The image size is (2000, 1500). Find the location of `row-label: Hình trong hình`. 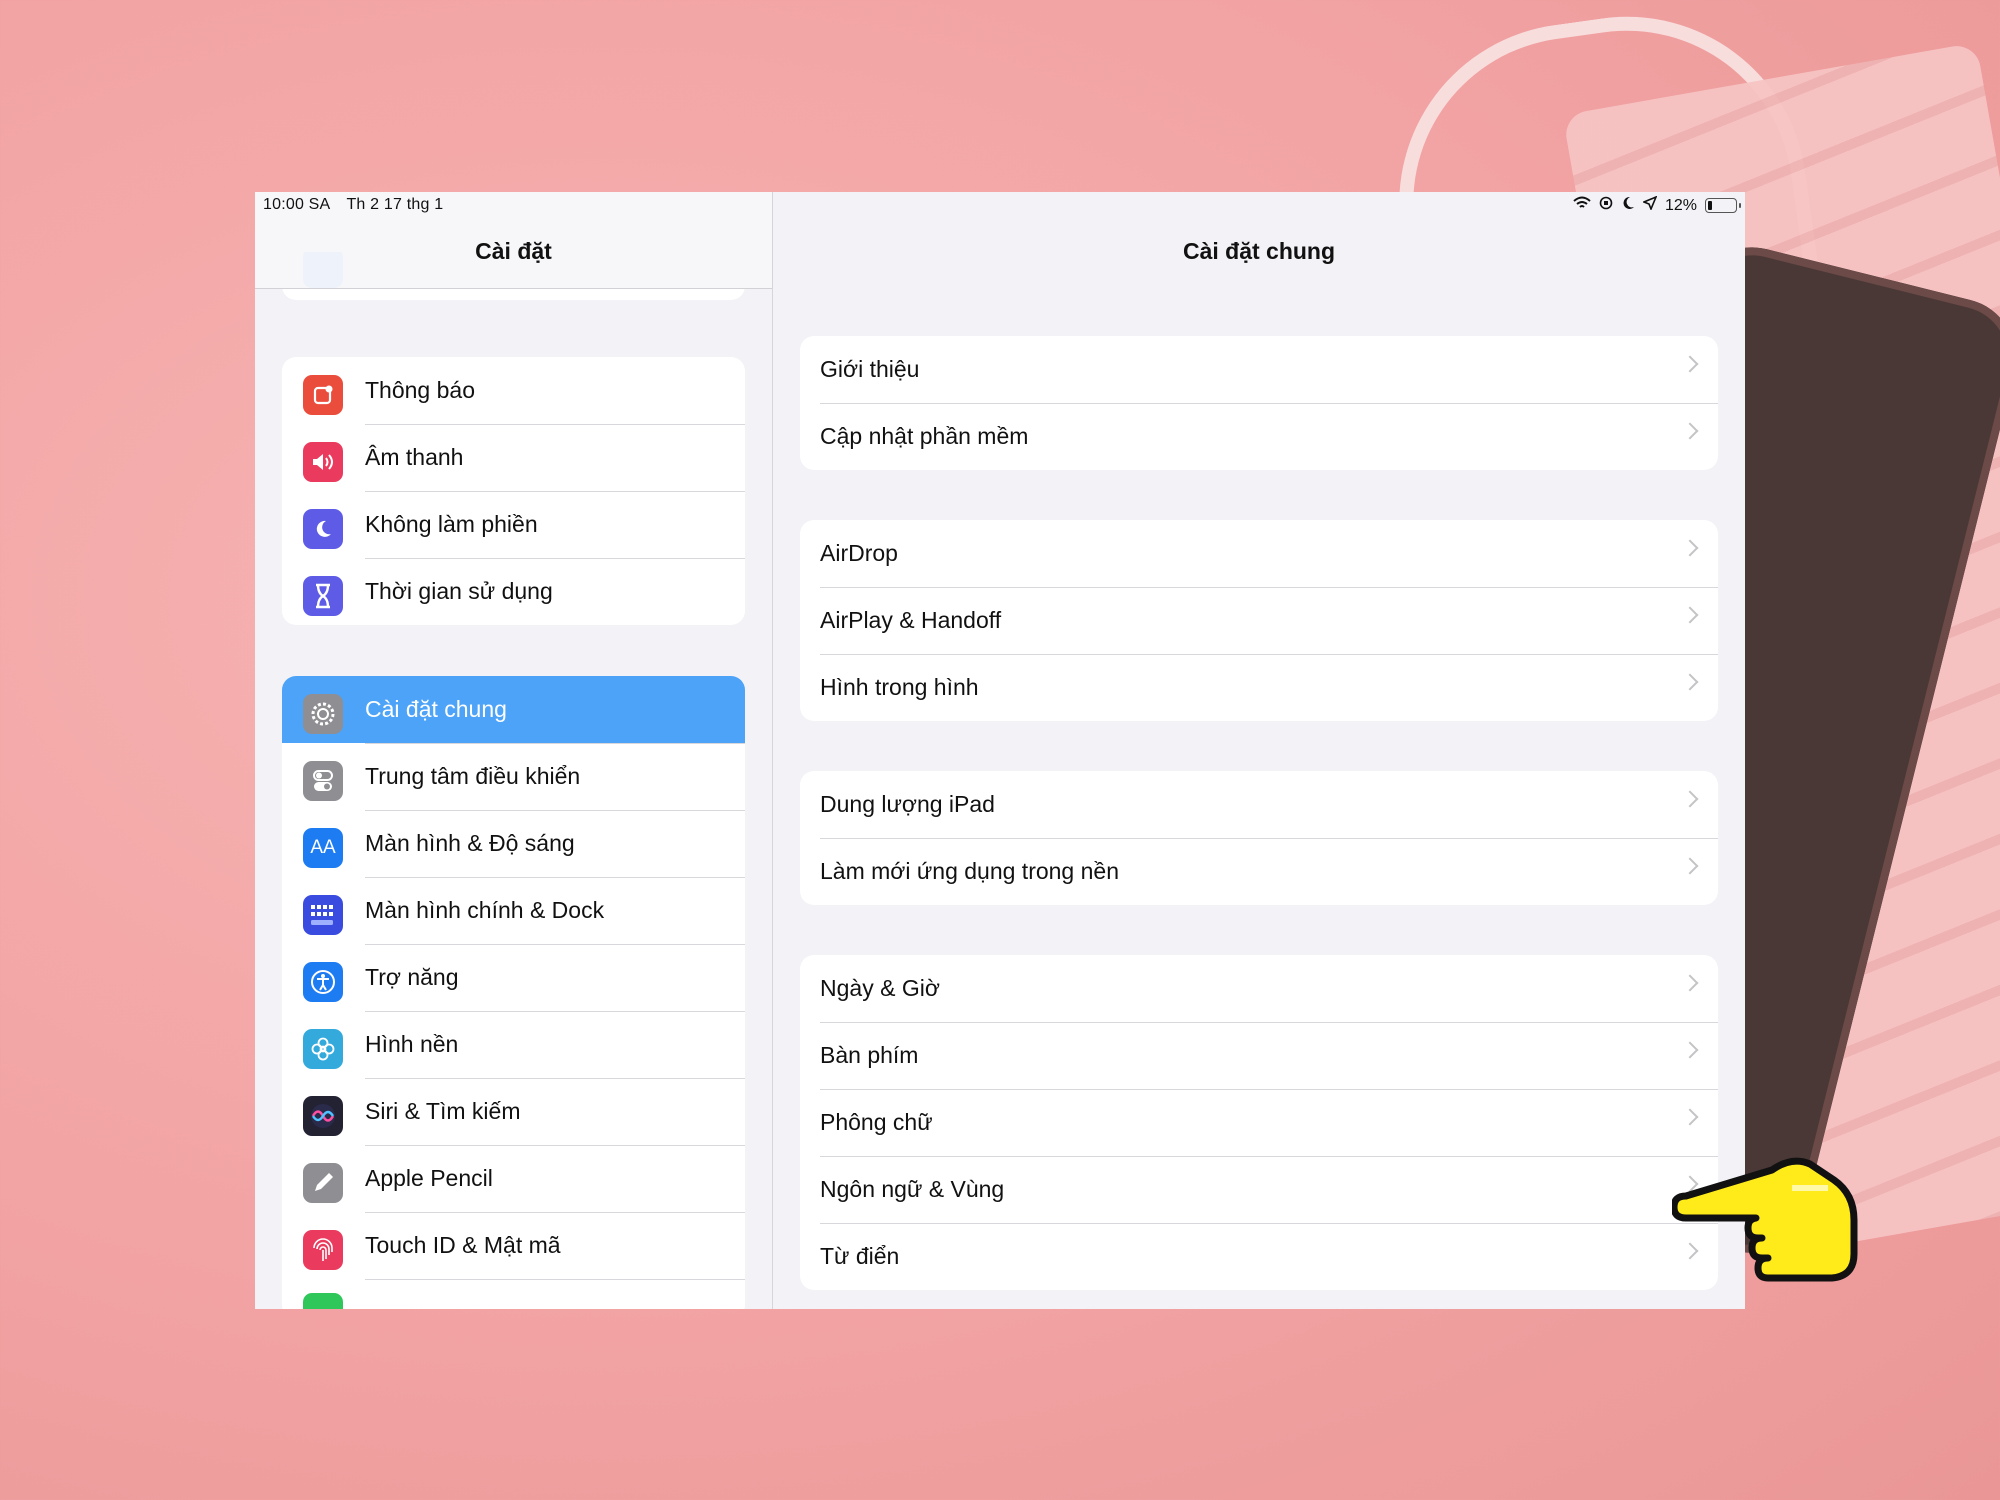

row-label: Hình trong hình is located at coordinates (899, 687).